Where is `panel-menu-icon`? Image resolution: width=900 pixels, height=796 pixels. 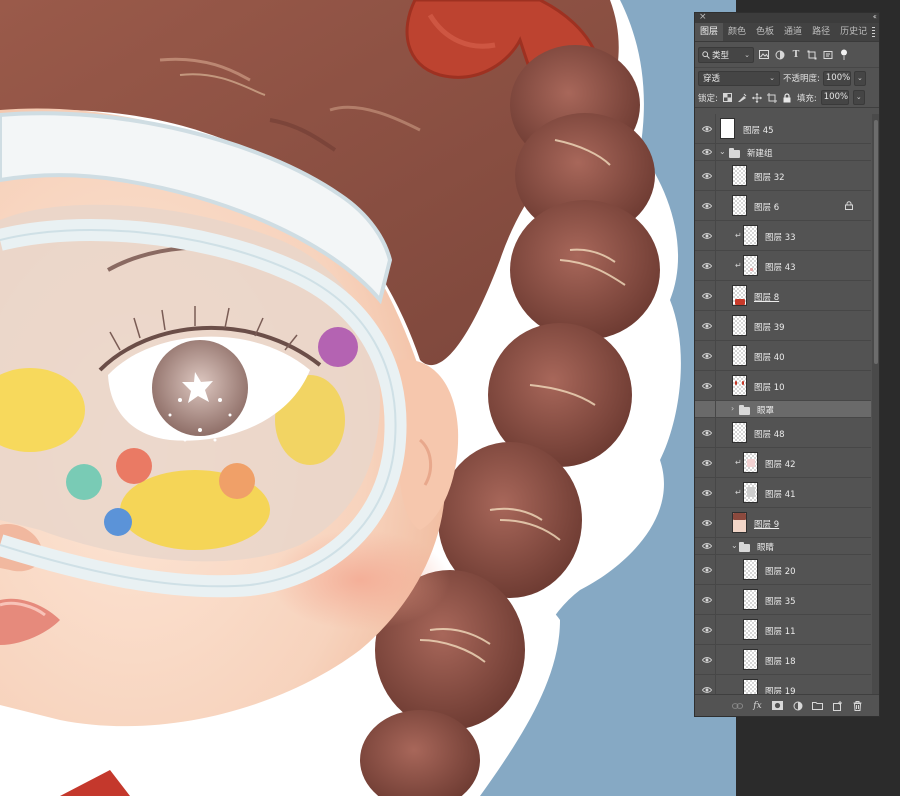
panel-menu-icon is located at coordinates (875, 32).